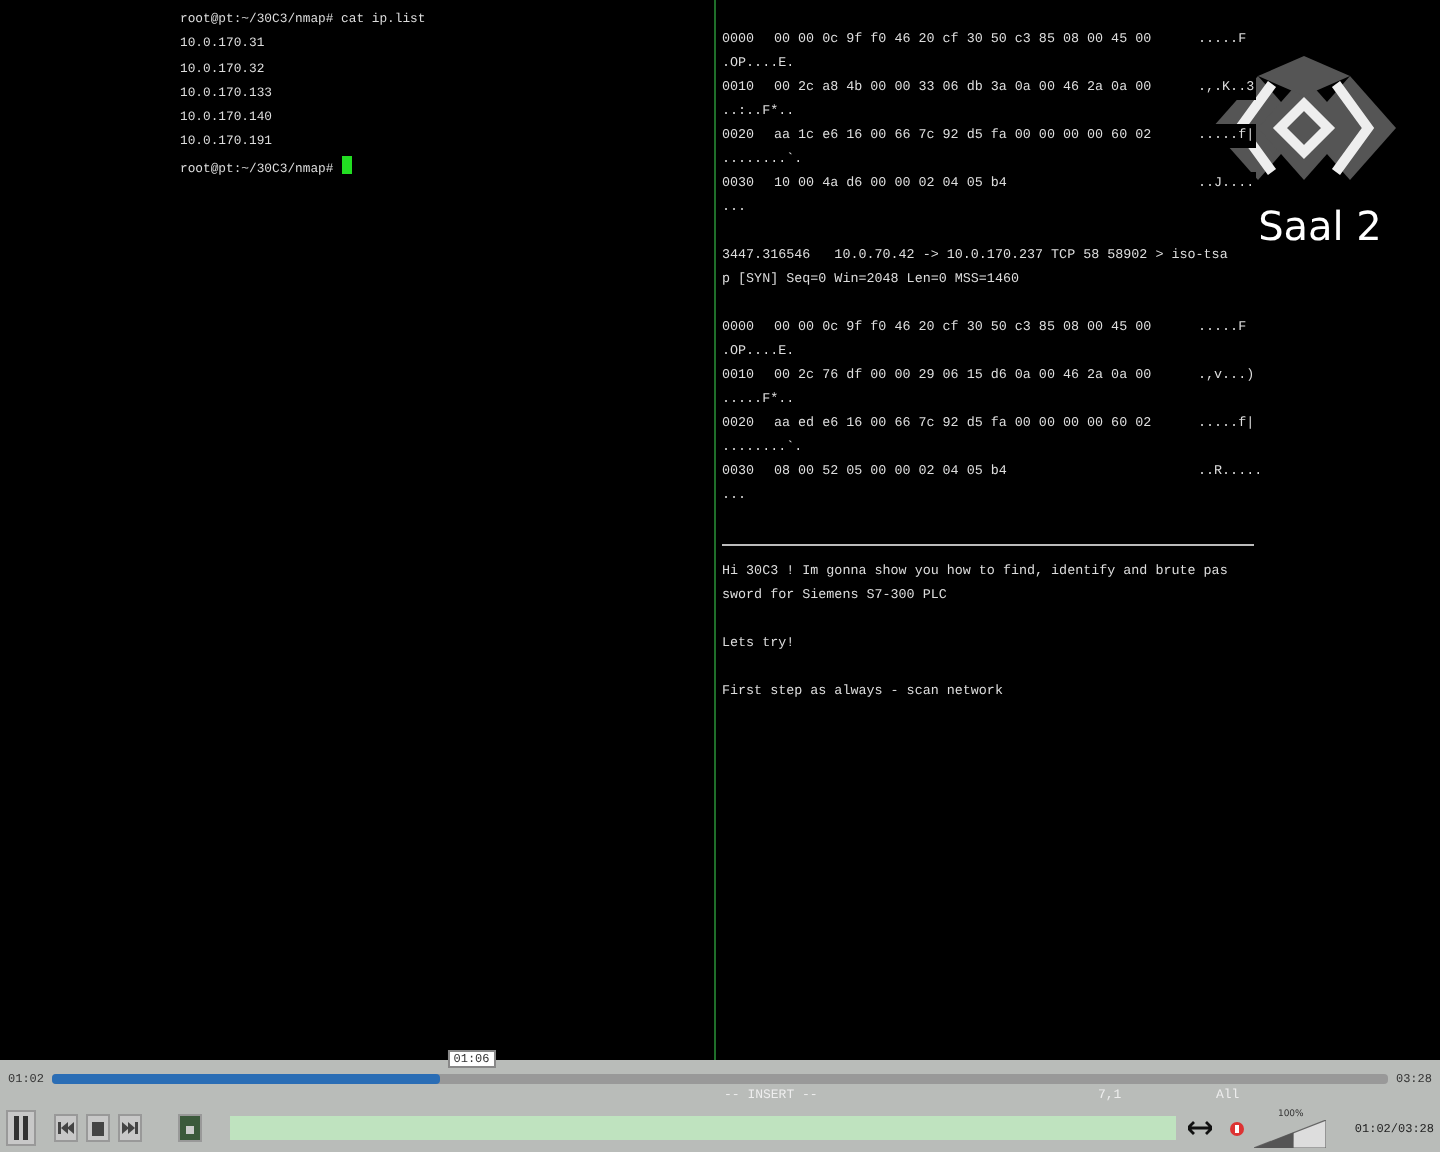  Describe the element at coordinates (1320, 226) in the screenshot. I see `logo-caption: Saal 2` at that location.